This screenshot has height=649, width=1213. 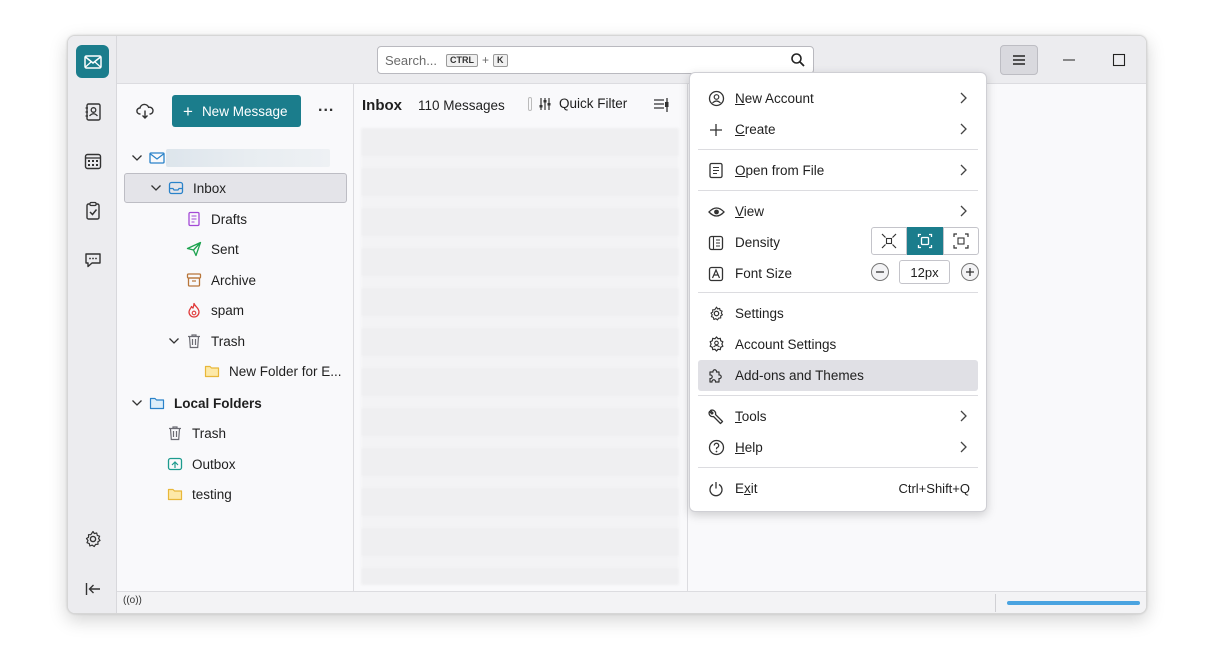 What do you see at coordinates (838, 375) in the screenshot?
I see `menu-addons-themes: Add-ons and Themes` at bounding box center [838, 375].